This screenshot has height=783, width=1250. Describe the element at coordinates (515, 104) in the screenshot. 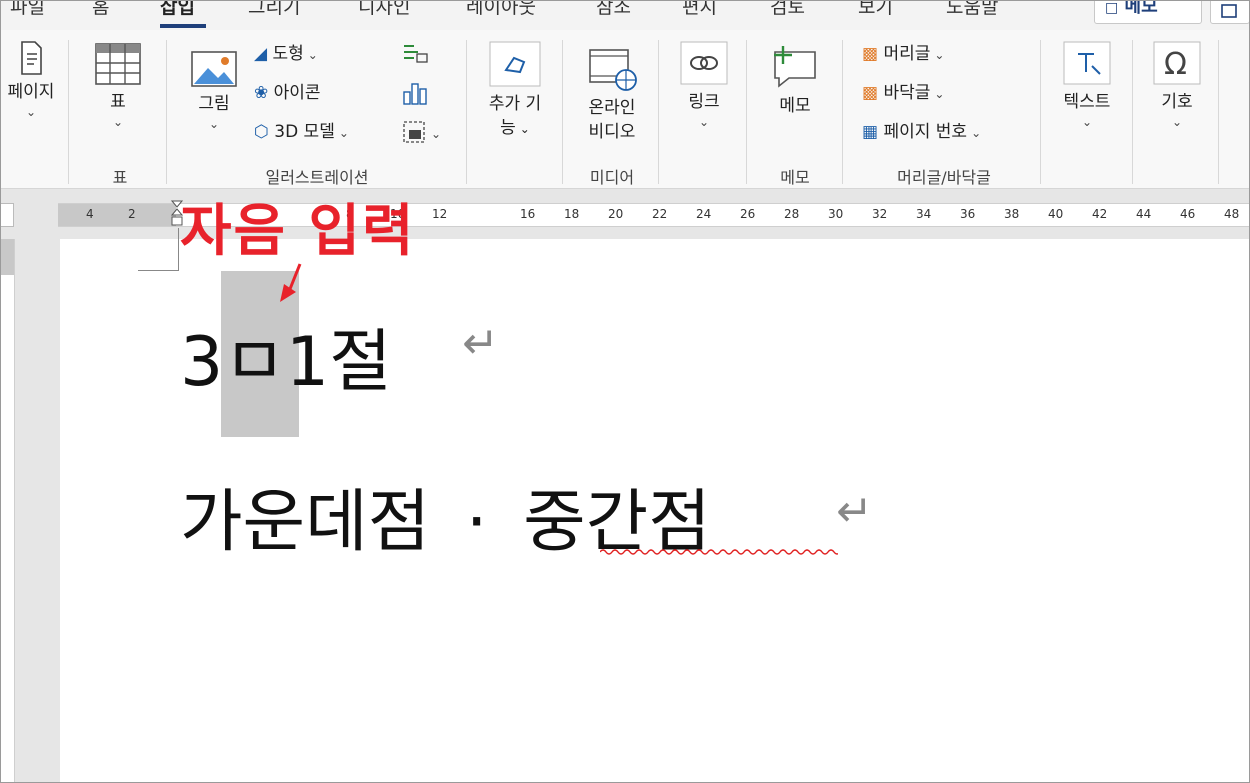

I see `add-ins-label-line1: 추가 기` at that location.